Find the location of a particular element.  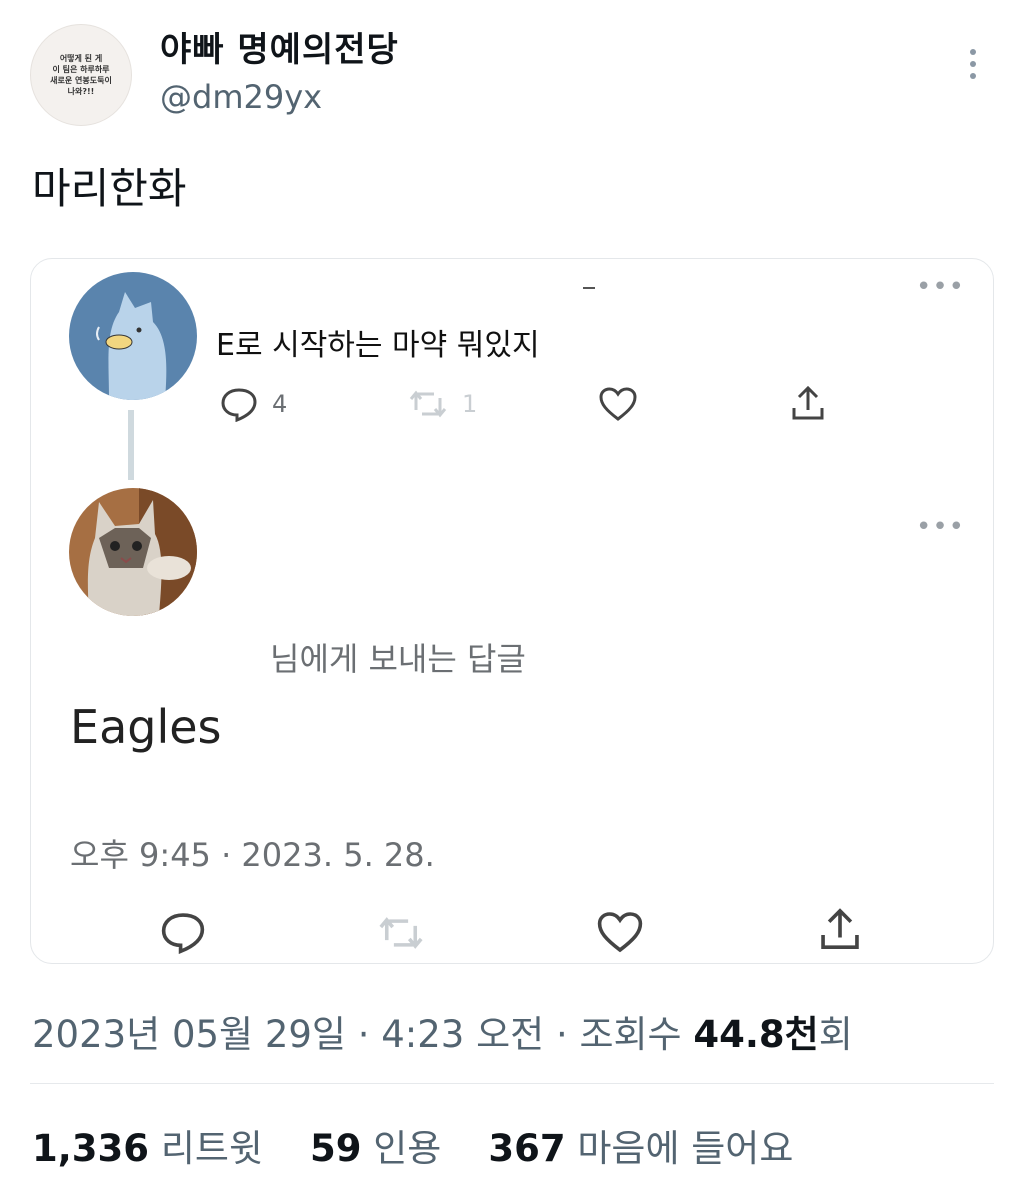

user-handle: @dm29yx is located at coordinates (241, 97).